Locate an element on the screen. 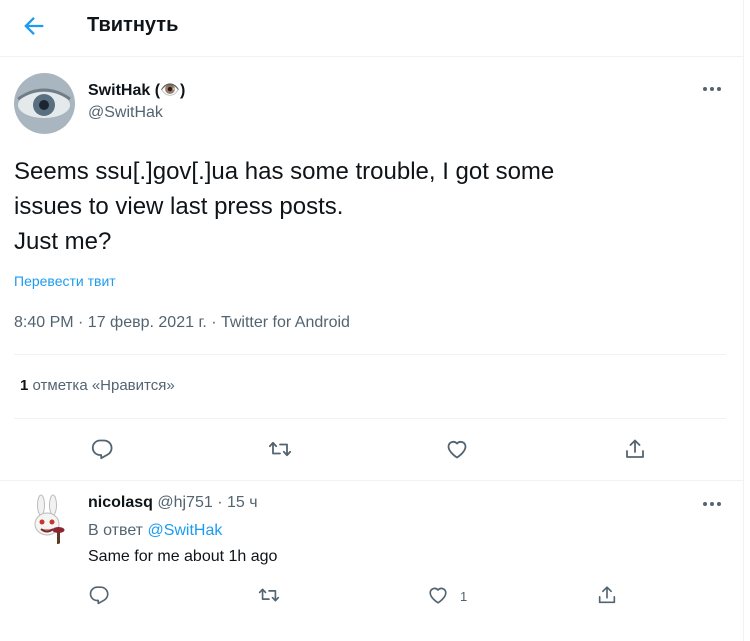 This screenshot has height=641, width=750. in-reply-prefix: В ответ is located at coordinates (118, 530).